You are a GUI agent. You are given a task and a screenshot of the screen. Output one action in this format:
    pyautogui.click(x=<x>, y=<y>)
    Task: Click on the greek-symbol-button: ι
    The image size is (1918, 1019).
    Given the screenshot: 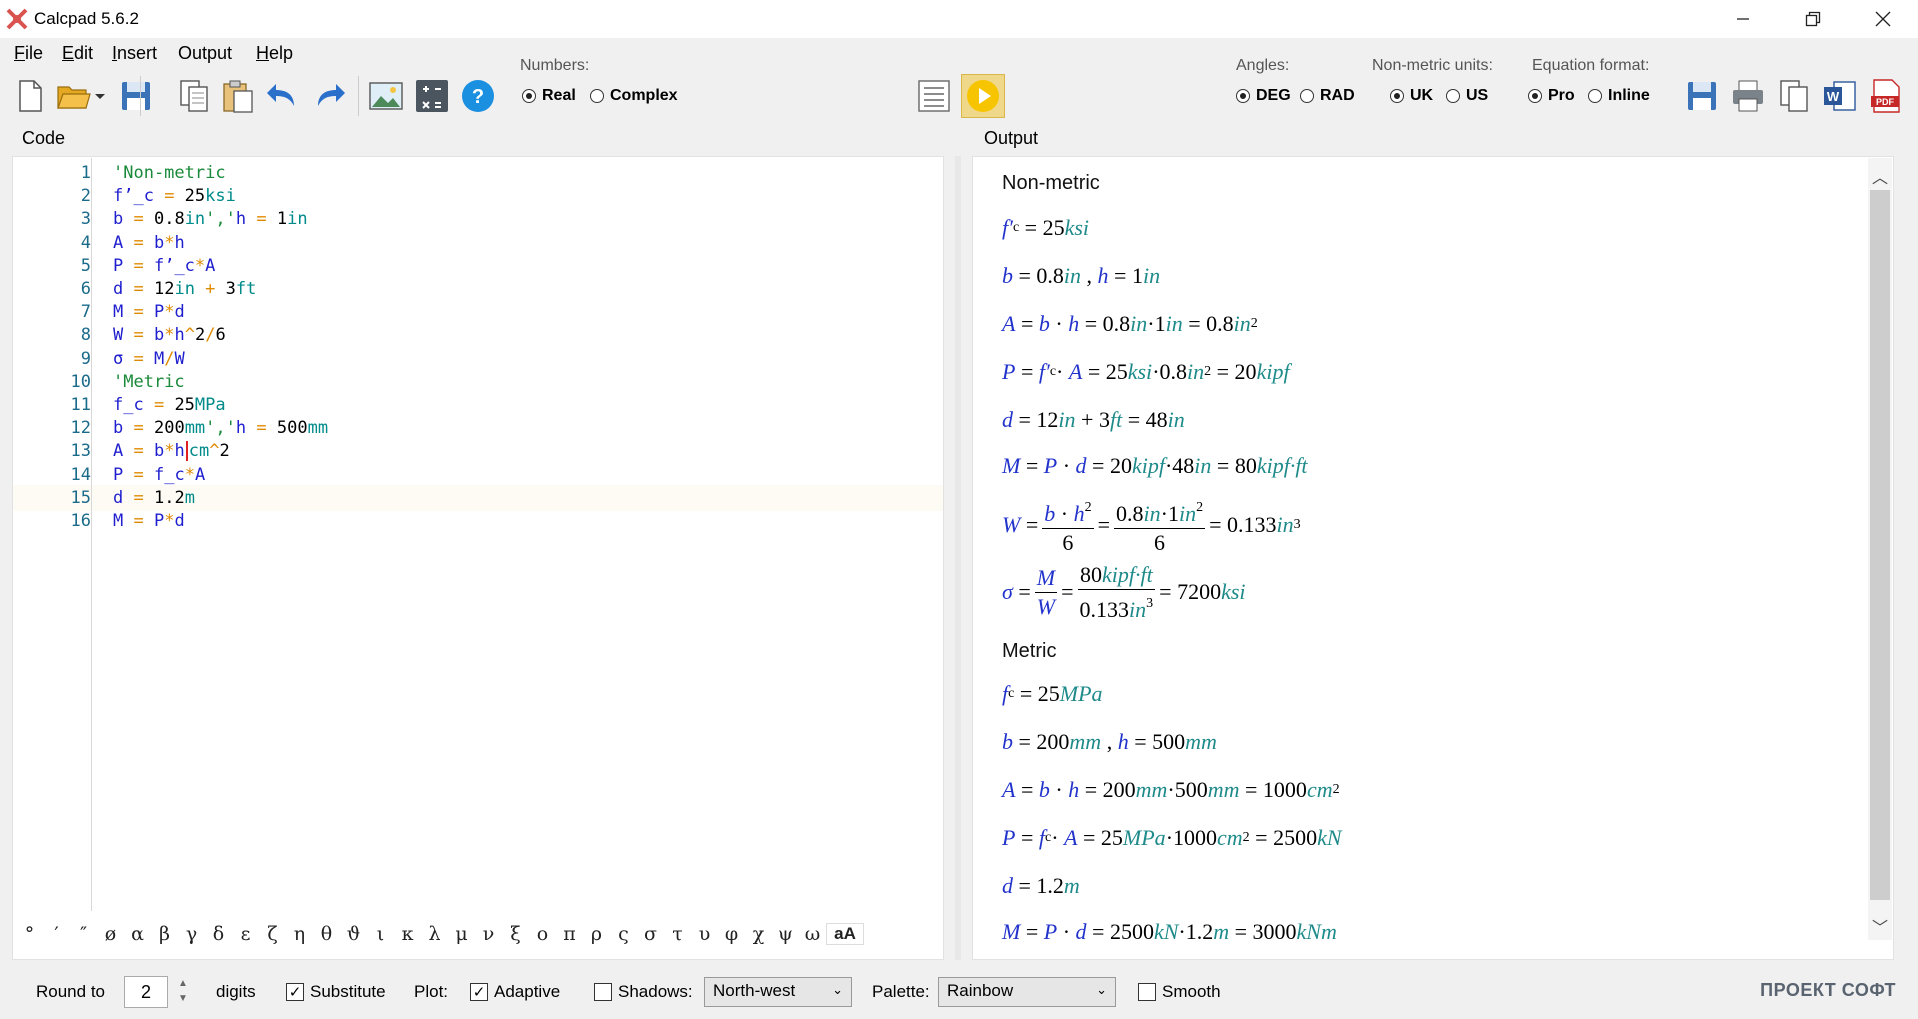 What is the action you would take?
    pyautogui.click(x=380, y=934)
    